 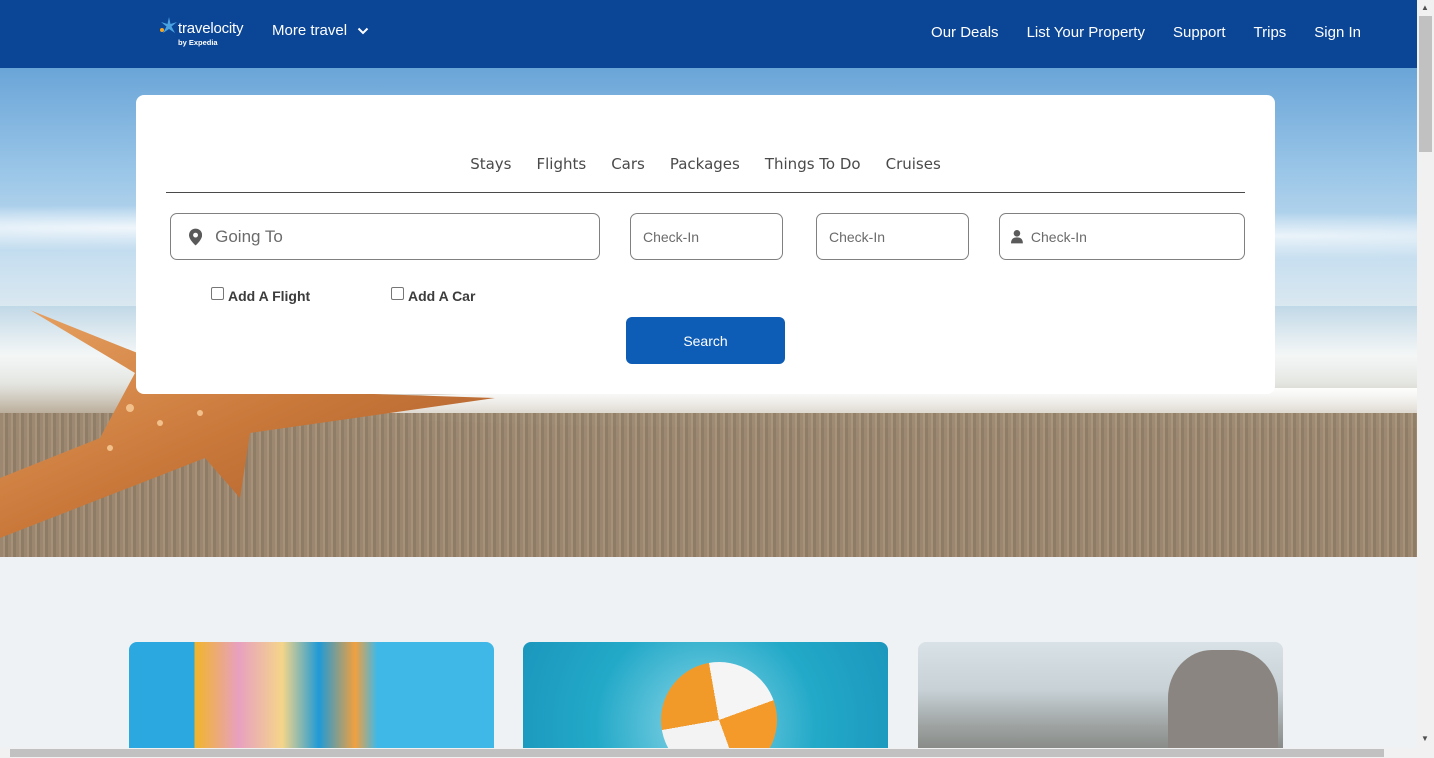 I want to click on horizontal-scrollbar-thumb, so click(x=697, y=753).